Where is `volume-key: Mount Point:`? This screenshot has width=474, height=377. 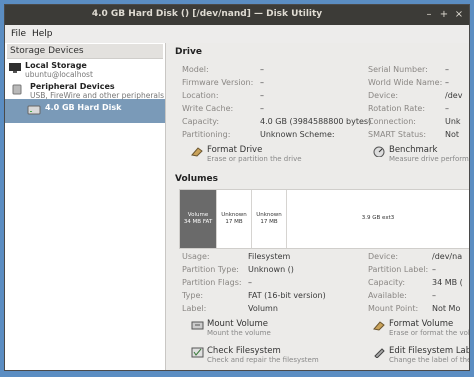 volume-key: Mount Point: is located at coordinates (393, 308).